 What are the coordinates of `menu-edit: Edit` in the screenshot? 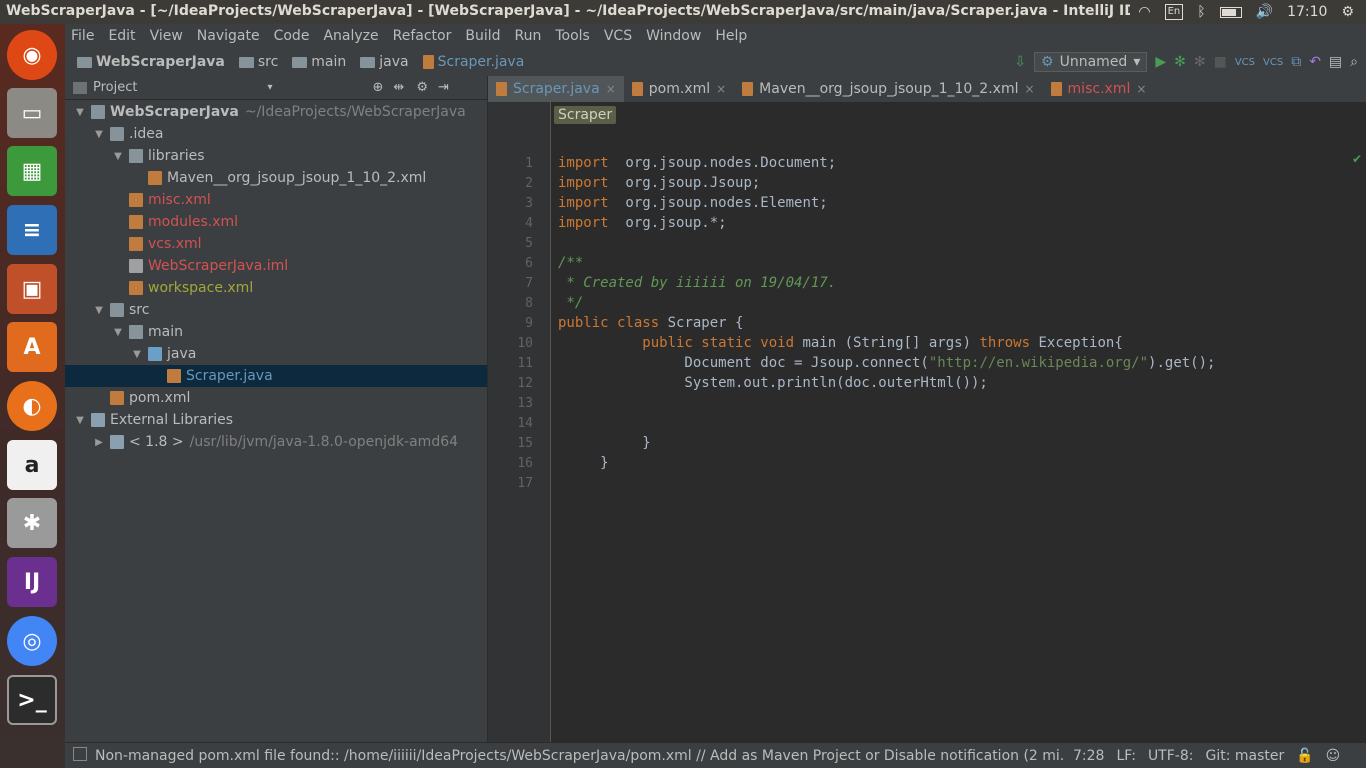 It's located at (121, 36).